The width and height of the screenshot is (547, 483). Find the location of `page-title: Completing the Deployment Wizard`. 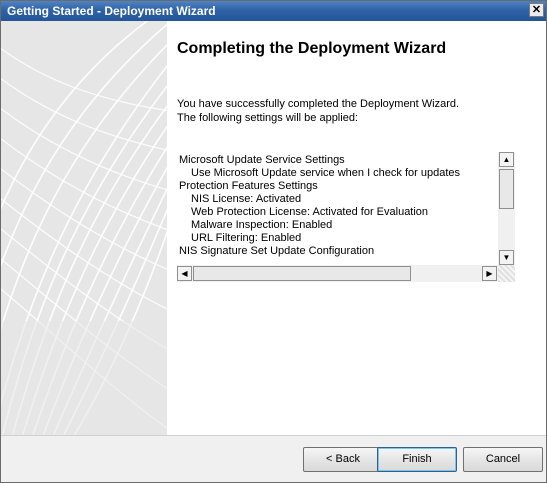

page-title: Completing the Deployment Wizard is located at coordinates (312, 48).